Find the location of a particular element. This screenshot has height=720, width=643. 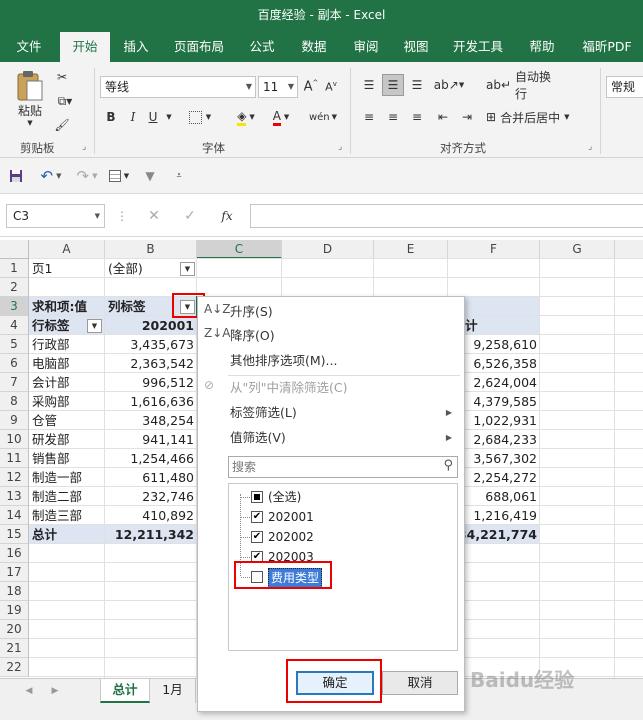

column-header: C is located at coordinates (239, 249).